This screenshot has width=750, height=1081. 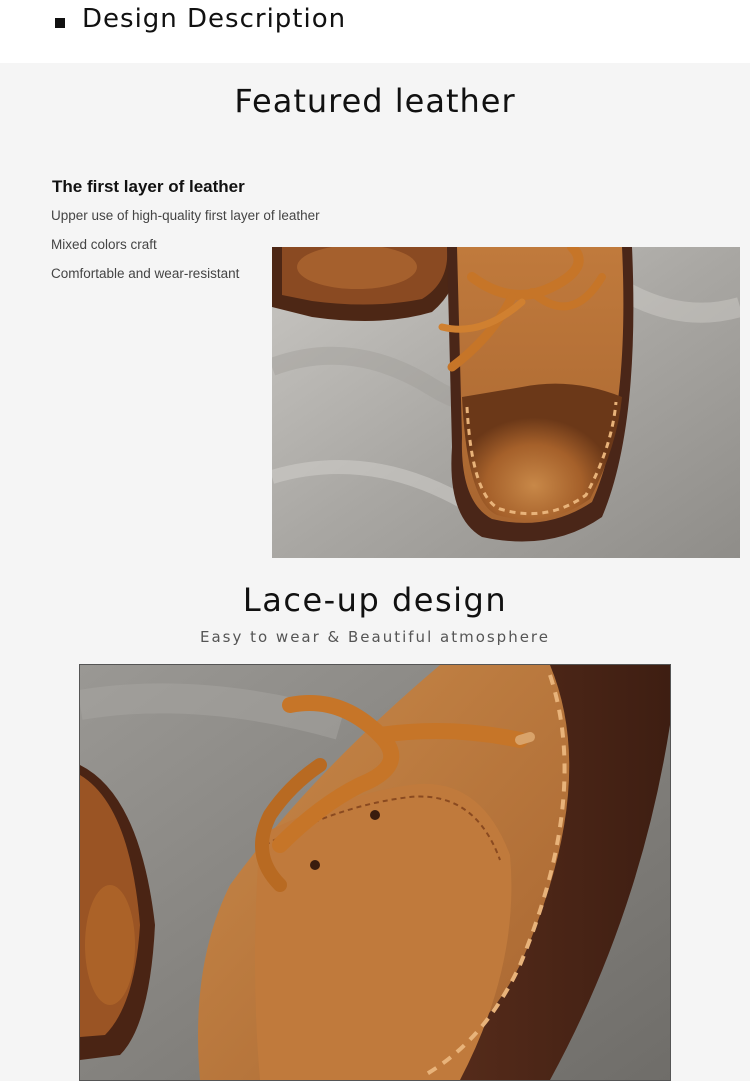 What do you see at coordinates (148, 186) in the screenshot?
I see `leather-heading: The first layer of leather` at bounding box center [148, 186].